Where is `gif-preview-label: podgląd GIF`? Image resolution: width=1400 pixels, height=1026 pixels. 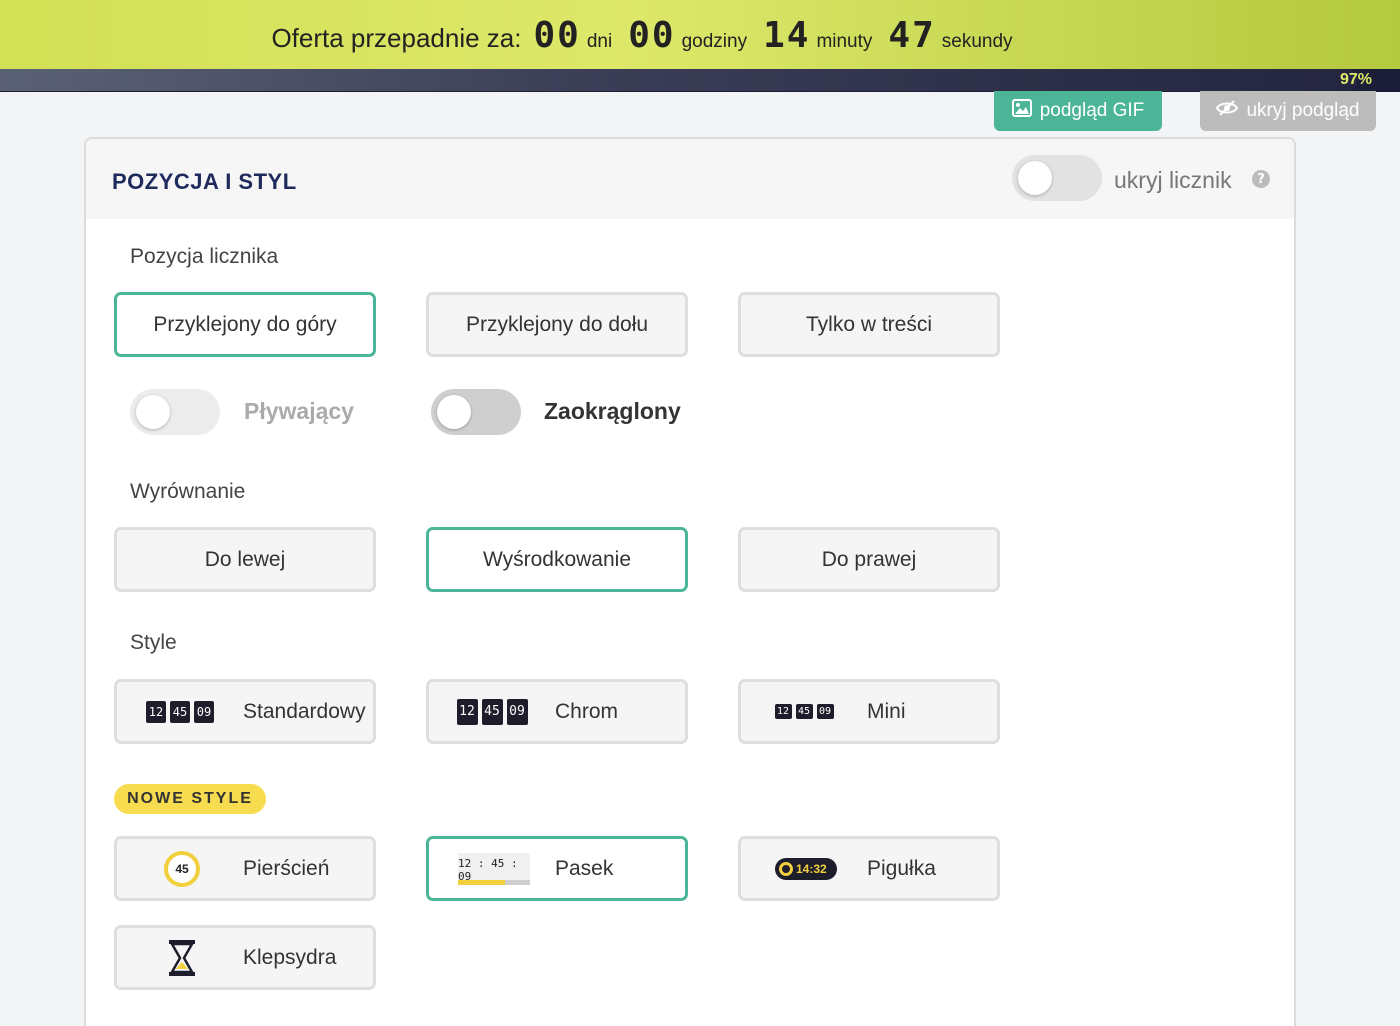
gif-preview-label: podgląd GIF is located at coordinates (1092, 110).